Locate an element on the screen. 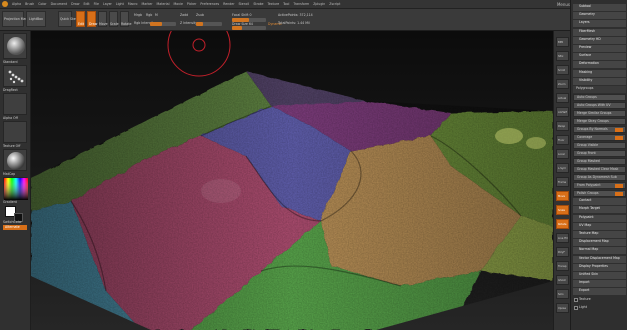  shelf-scale-button: Scale is located at coordinates (562, 210).